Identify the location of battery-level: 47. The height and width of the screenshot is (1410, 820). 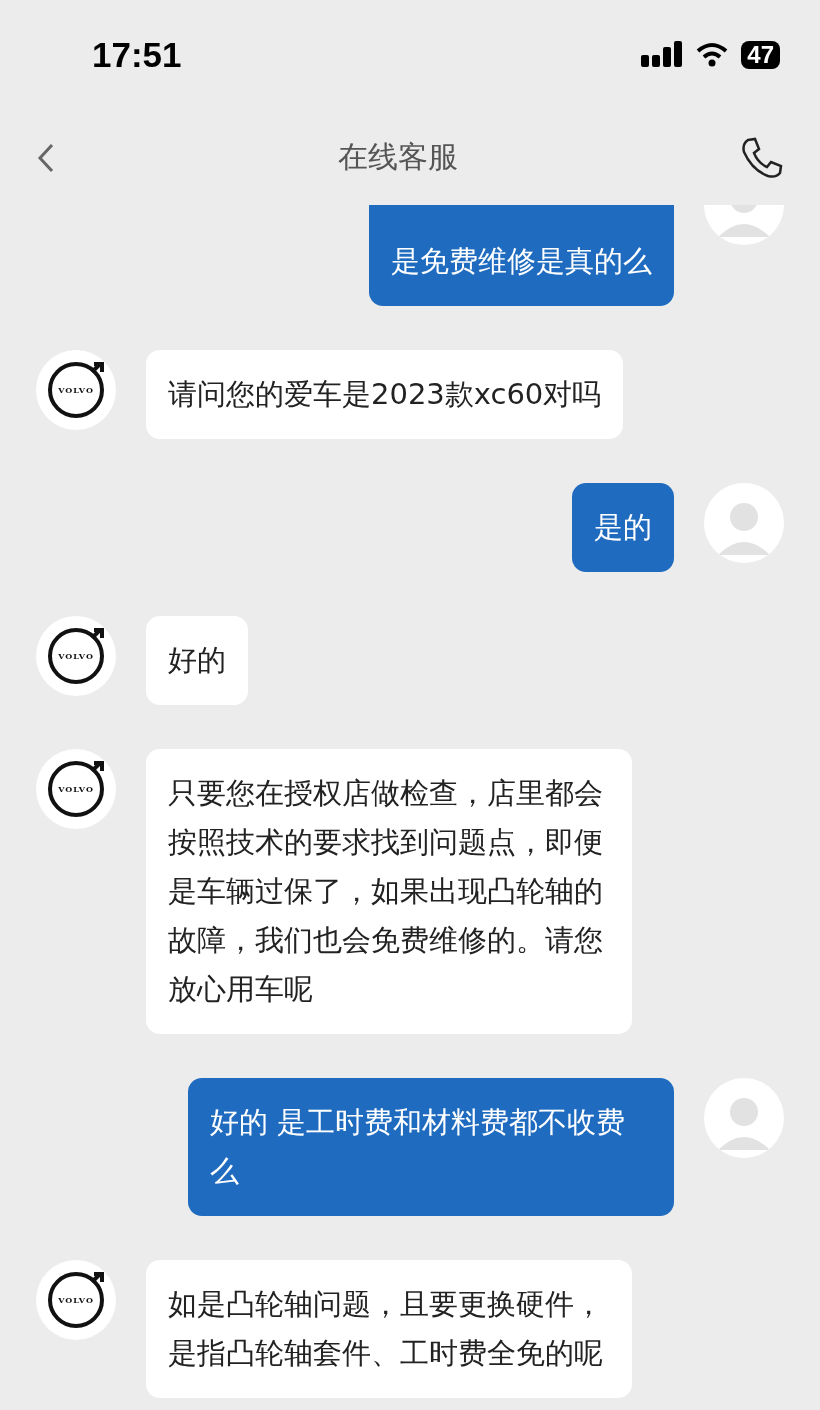
(760, 55).